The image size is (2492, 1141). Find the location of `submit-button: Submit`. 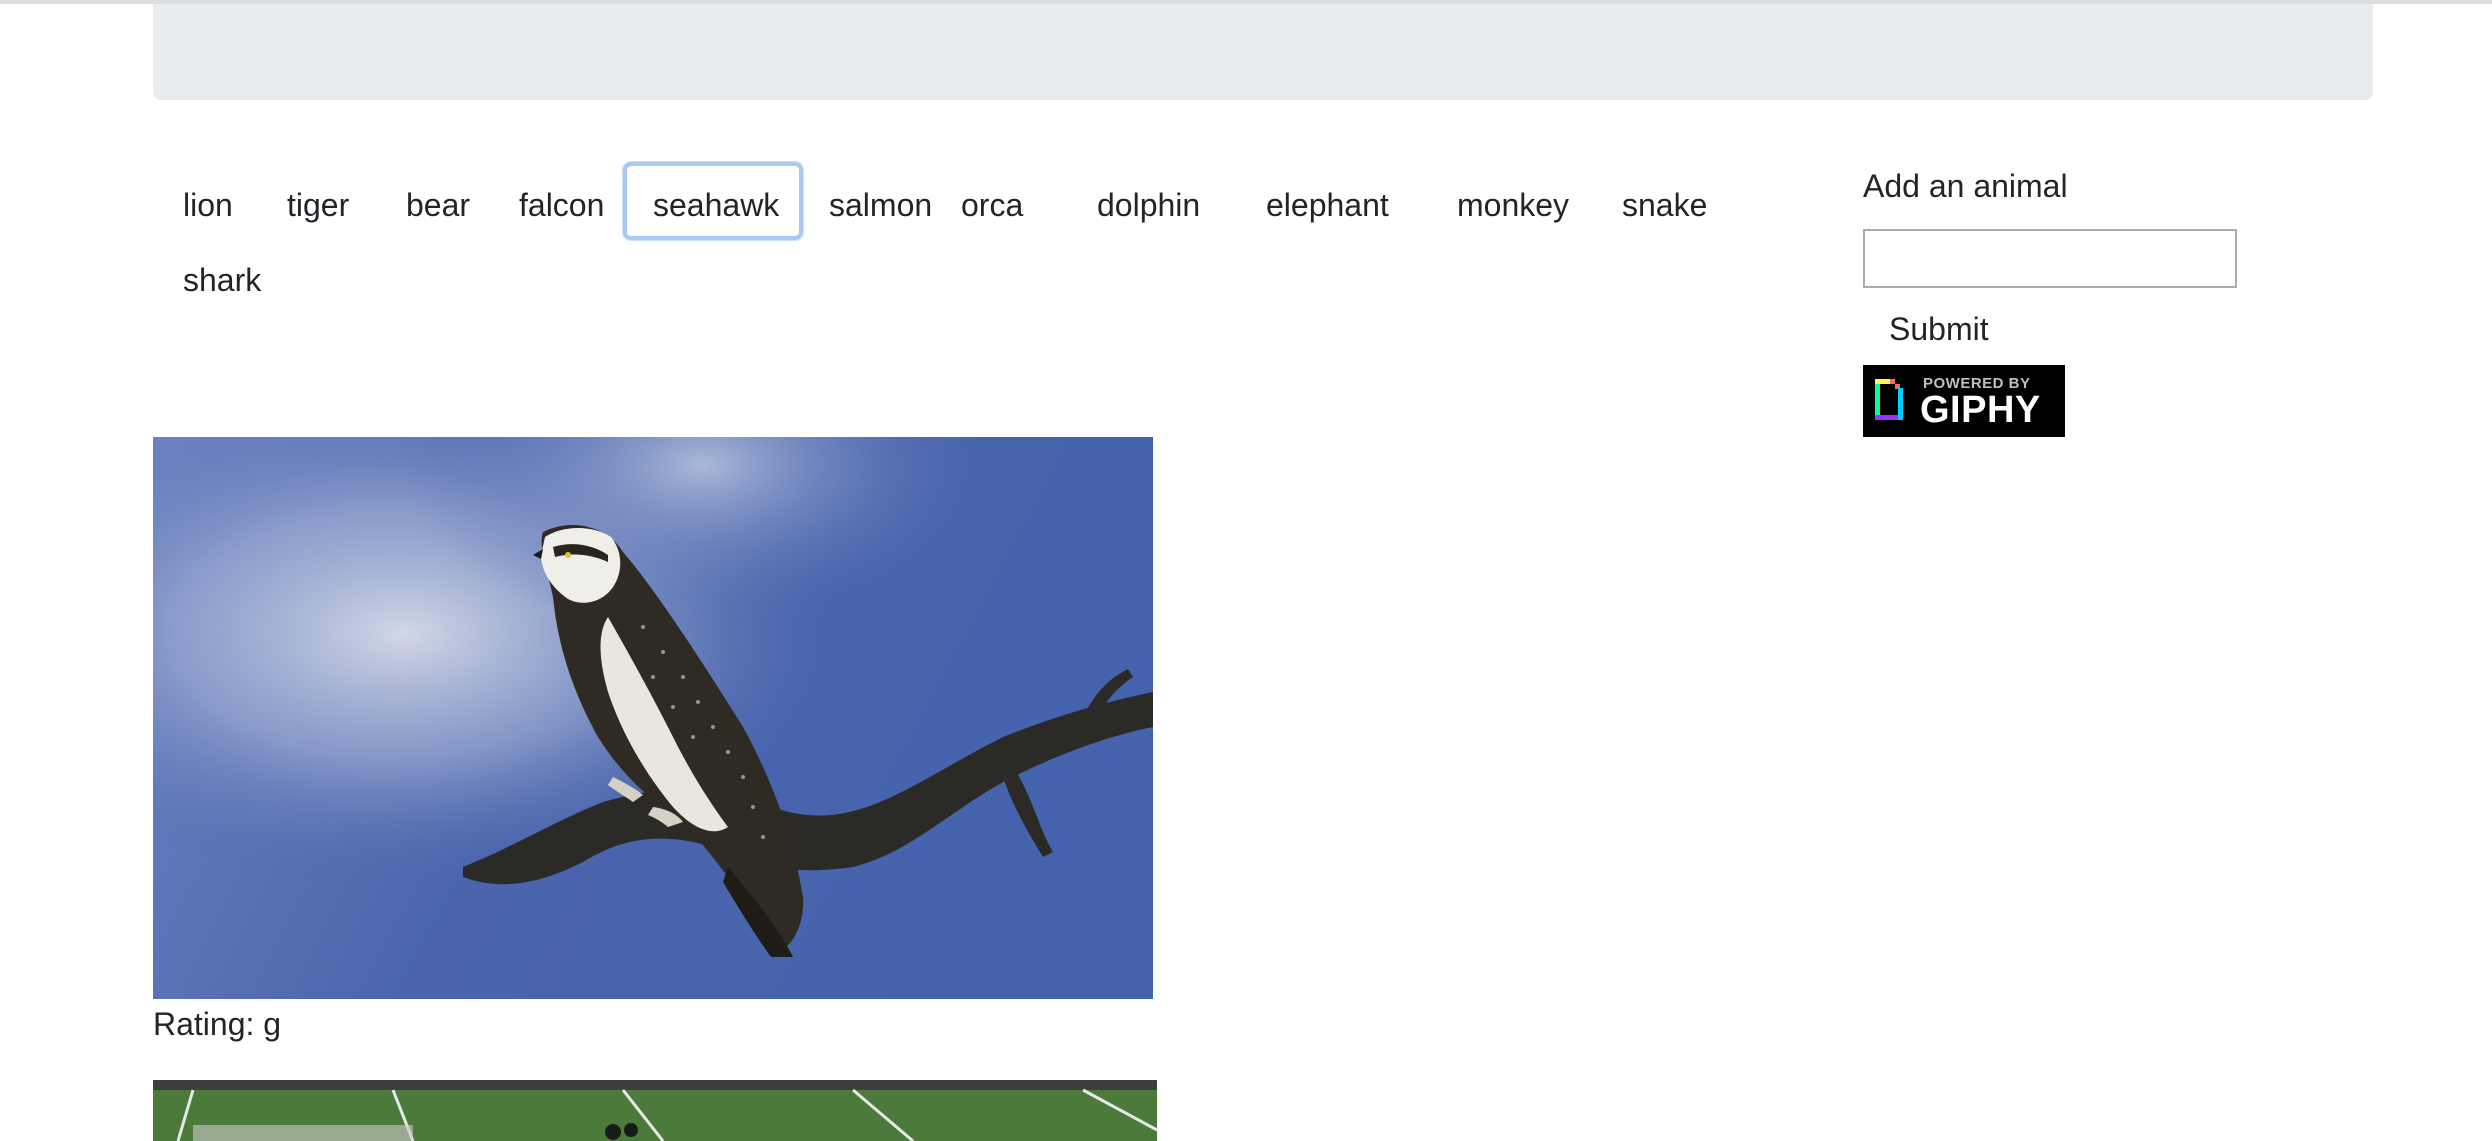

submit-button: Submit is located at coordinates (1939, 329).